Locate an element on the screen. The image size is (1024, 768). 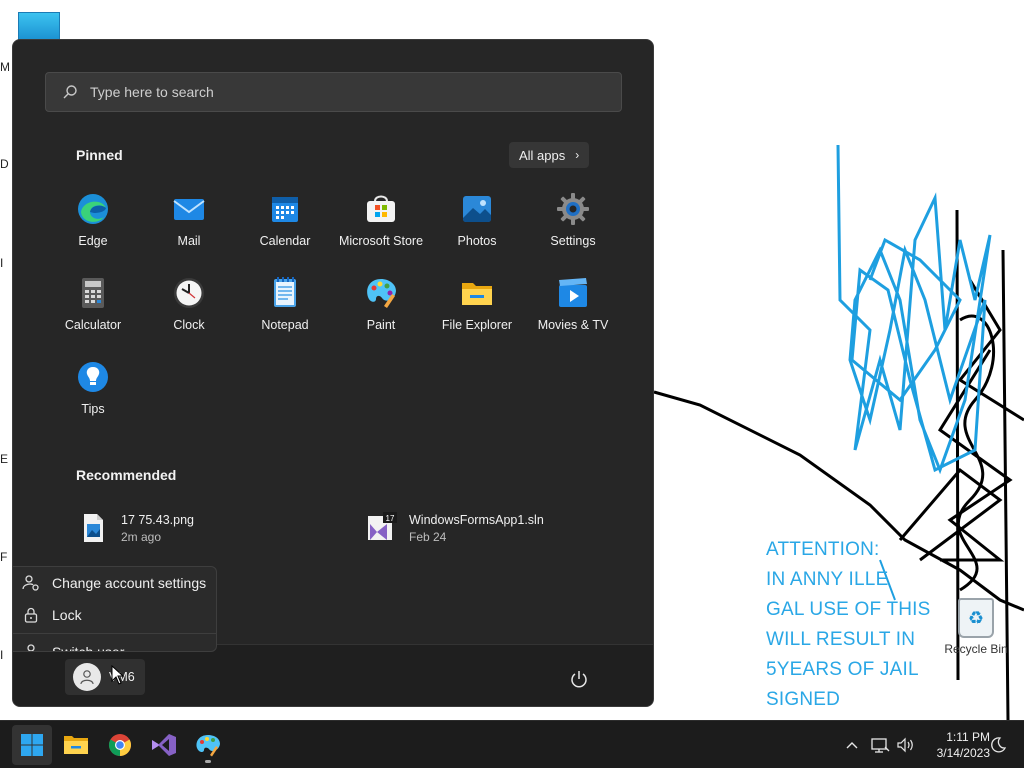
search-box: Type here to search is located at coordinates (333, 92).